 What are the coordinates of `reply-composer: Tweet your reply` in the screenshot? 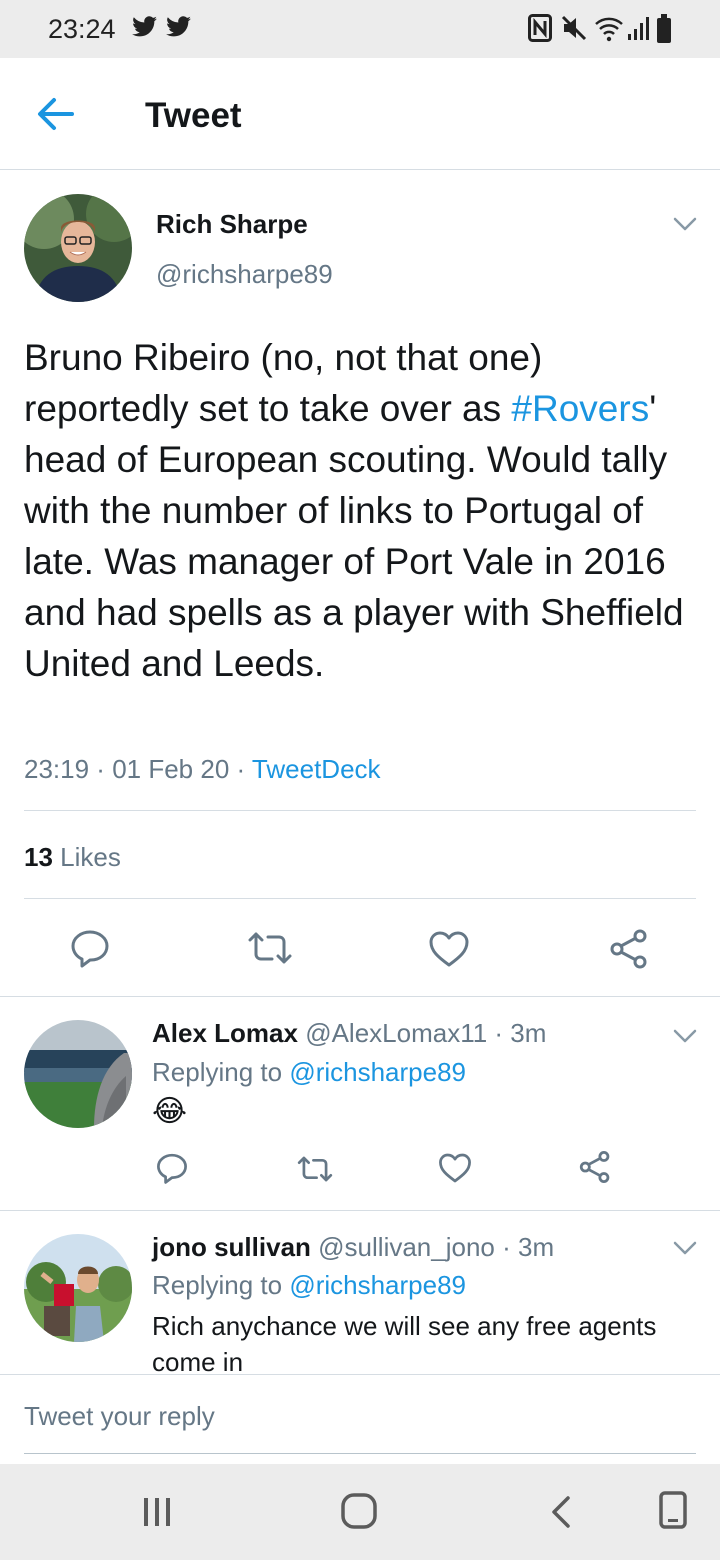 It's located at (360, 1419).